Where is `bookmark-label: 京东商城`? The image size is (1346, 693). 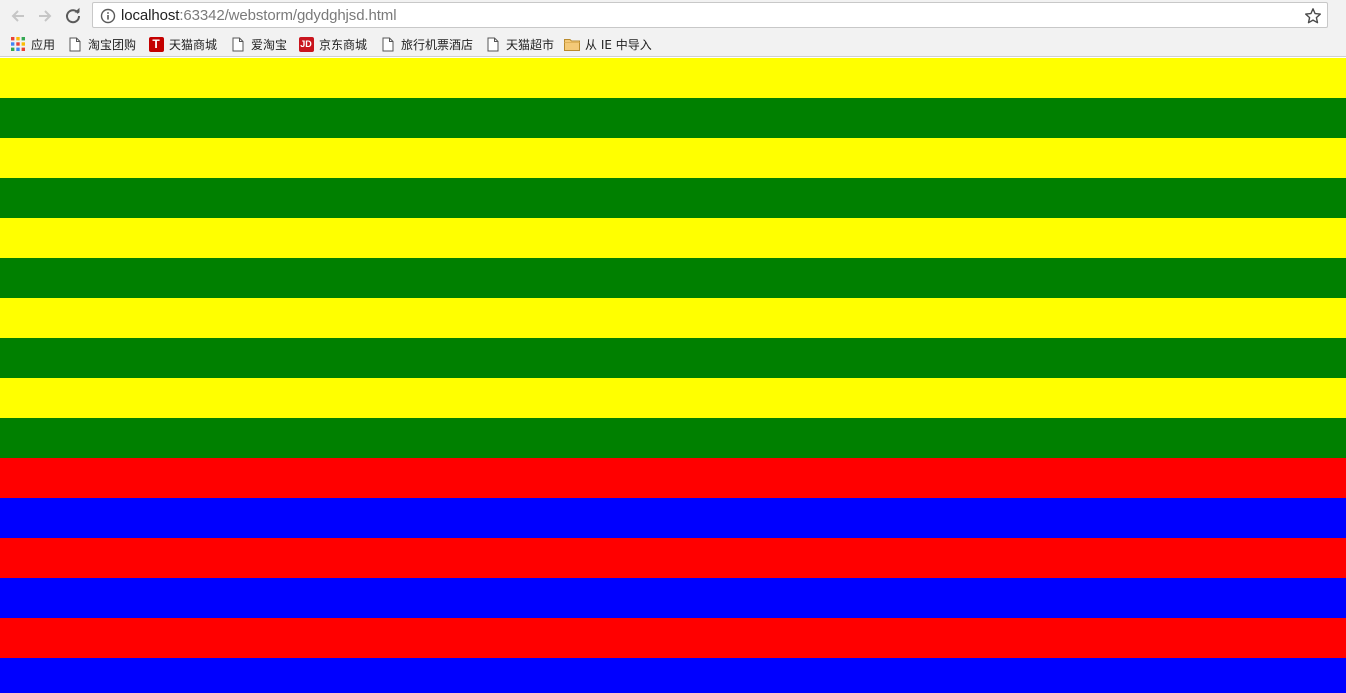 bookmark-label: 京东商城 is located at coordinates (343, 44).